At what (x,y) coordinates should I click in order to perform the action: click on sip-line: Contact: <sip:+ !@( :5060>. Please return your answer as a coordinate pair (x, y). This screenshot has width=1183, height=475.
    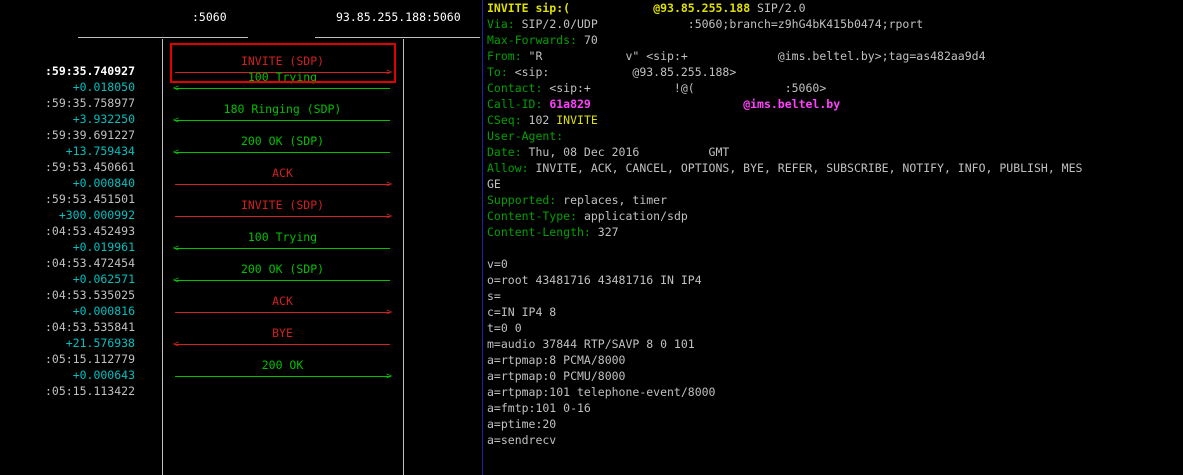
    Looking at the image, I should click on (784, 88).